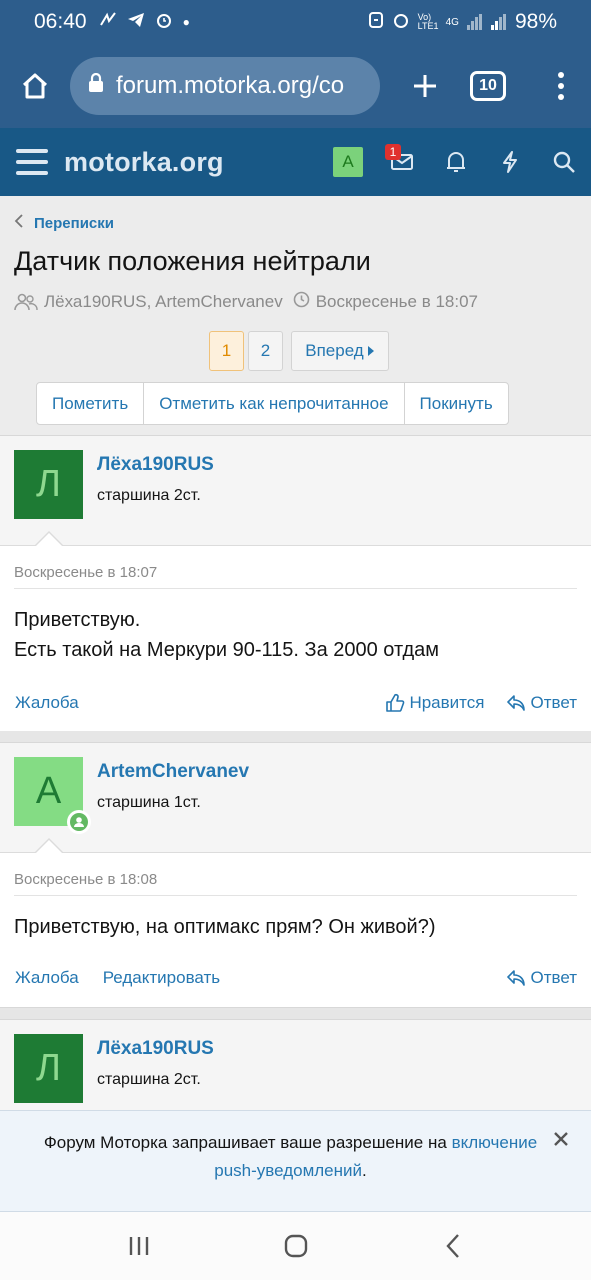 This screenshot has width=591, height=1280. I want to click on page-2-button: 2, so click(265, 351).